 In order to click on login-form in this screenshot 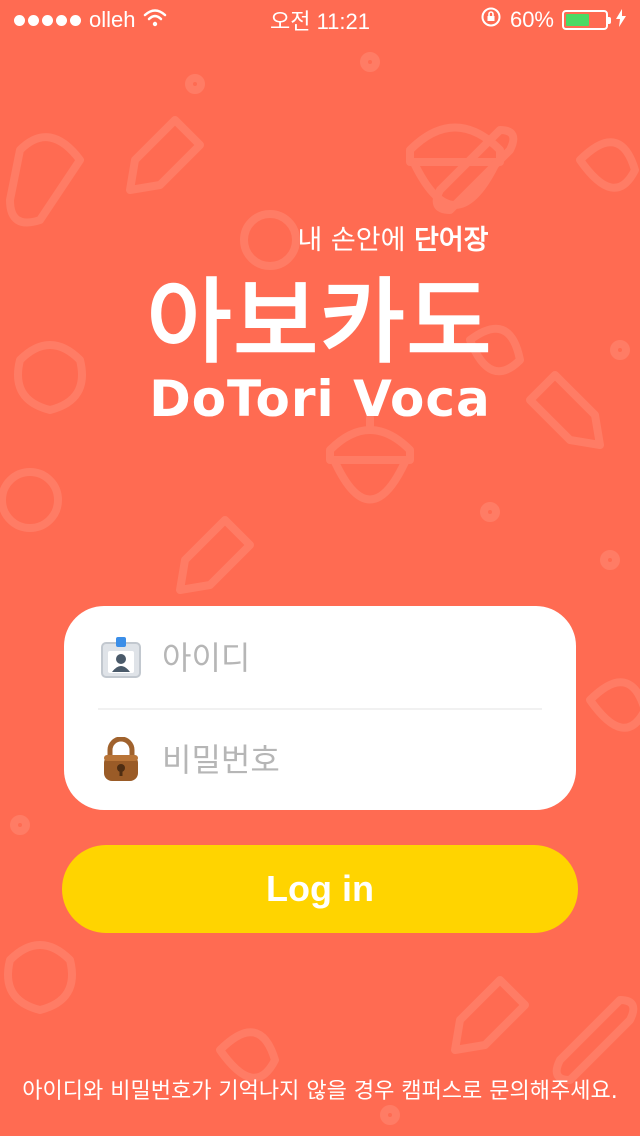, I will do `click(320, 708)`.